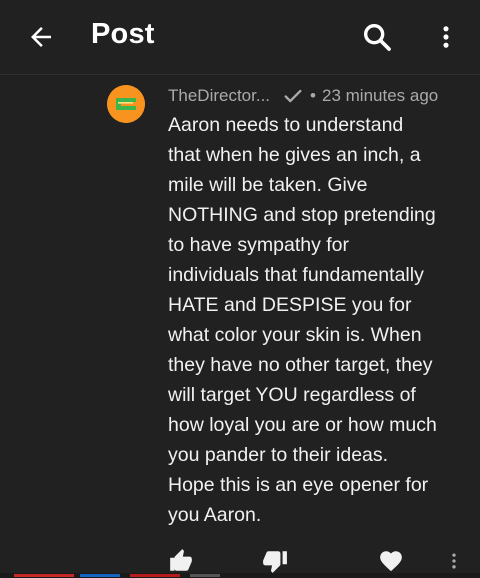 The image size is (480, 578). Describe the element at coordinates (380, 95) in the screenshot. I see `timestamp: 23 minutes ago` at that location.